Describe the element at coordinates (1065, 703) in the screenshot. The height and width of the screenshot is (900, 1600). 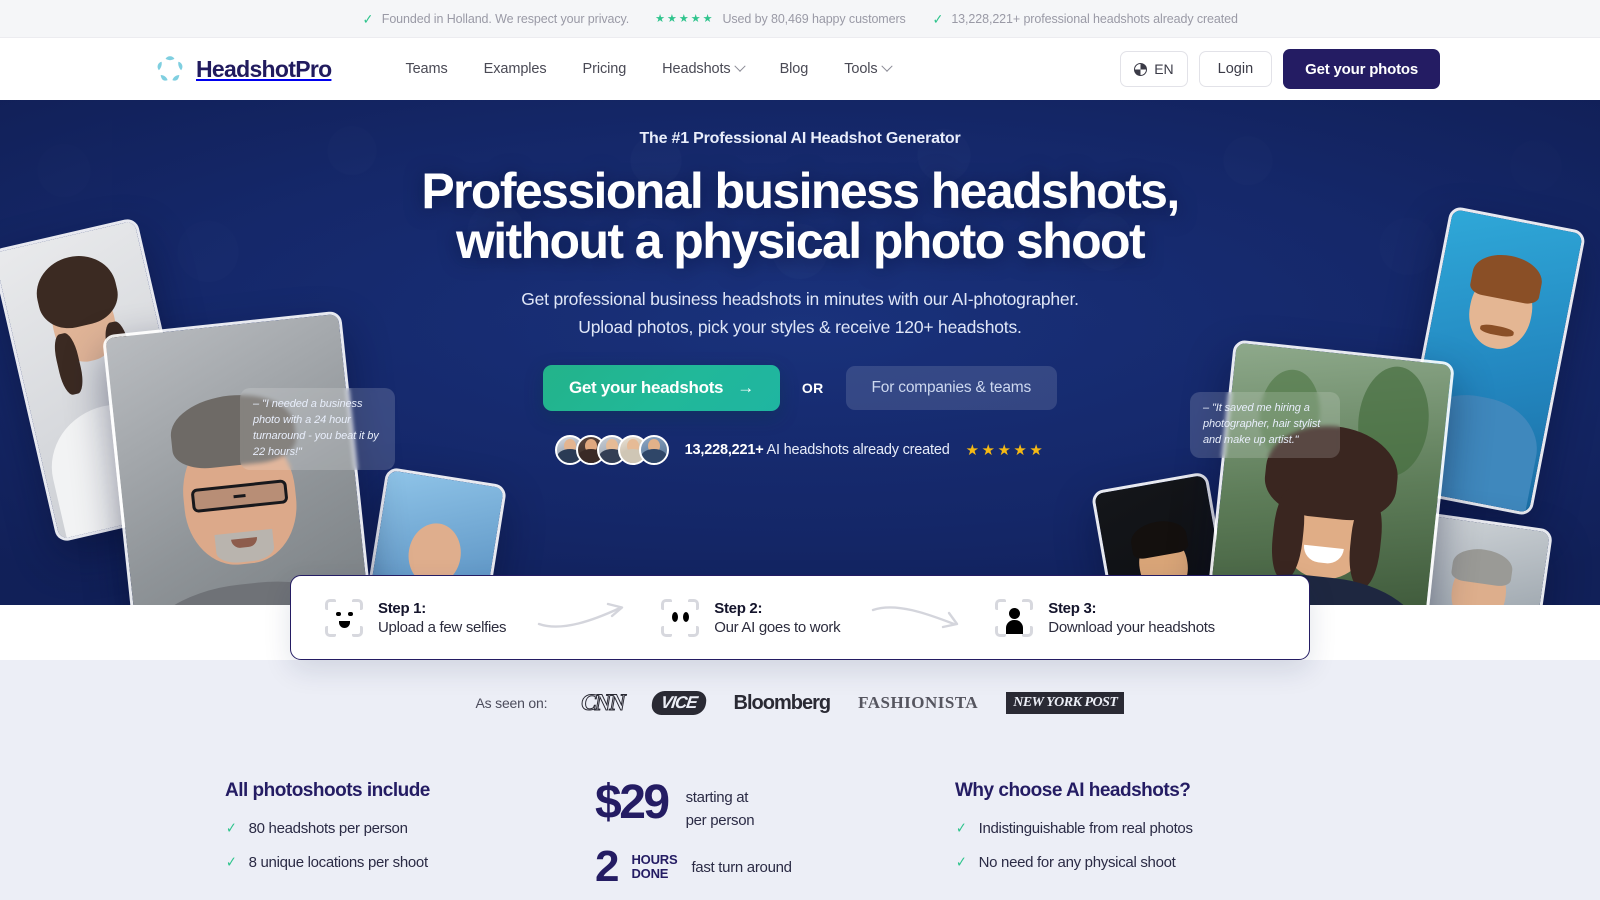
I see `press-logo-new-york-post: NEW YORK POST` at that location.